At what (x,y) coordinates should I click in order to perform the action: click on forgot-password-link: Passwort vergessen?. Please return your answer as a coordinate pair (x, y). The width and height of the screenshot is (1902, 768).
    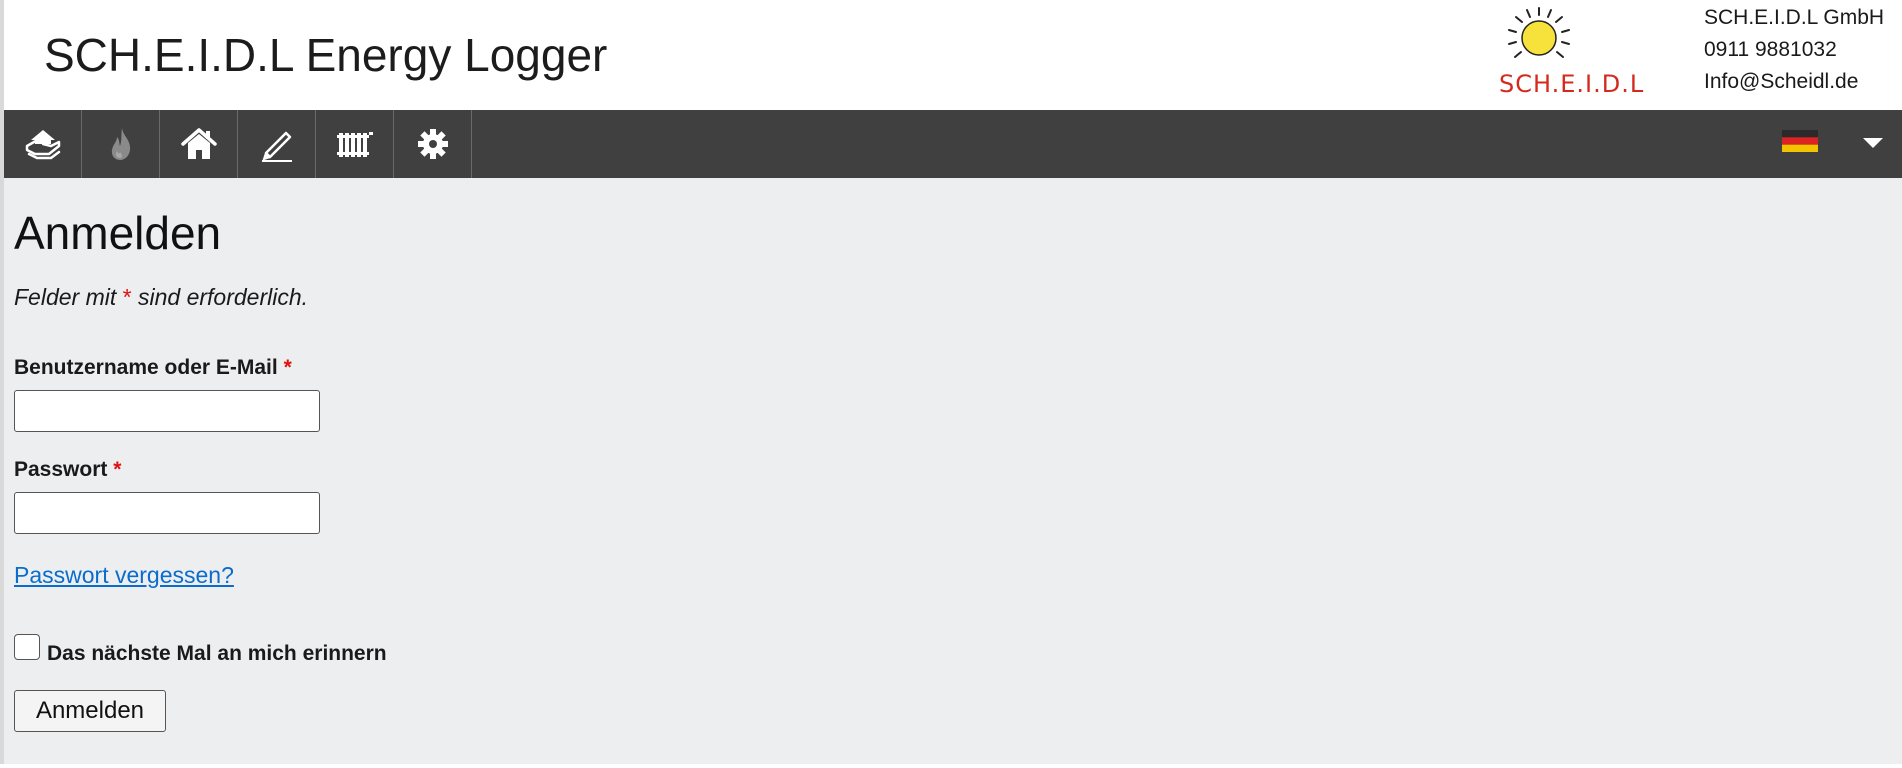
    Looking at the image, I should click on (124, 575).